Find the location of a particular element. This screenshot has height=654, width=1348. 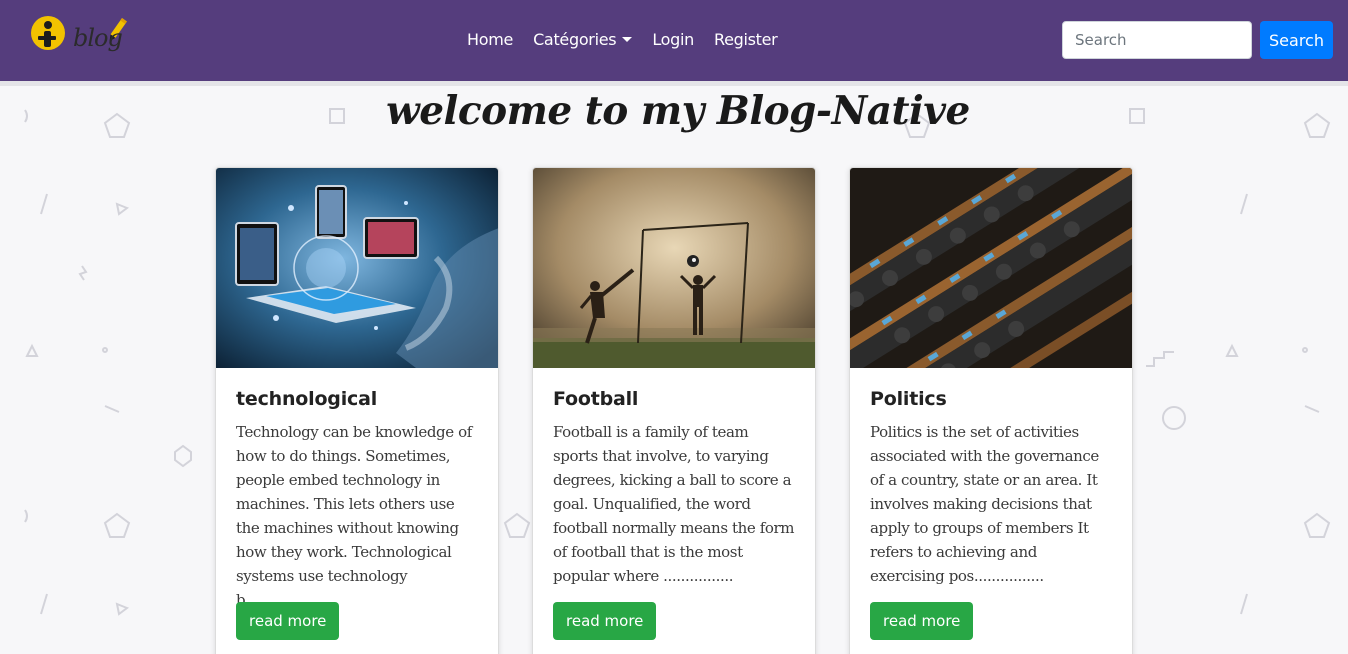

nav-home: Home is located at coordinates (490, 39).